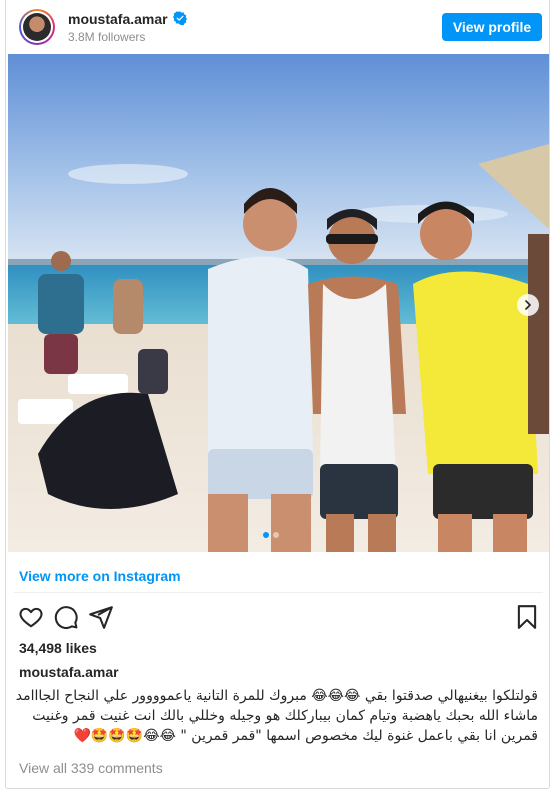 The width and height of the screenshot is (555, 791). I want to click on caption-username: moustafa.amar, so click(69, 672).